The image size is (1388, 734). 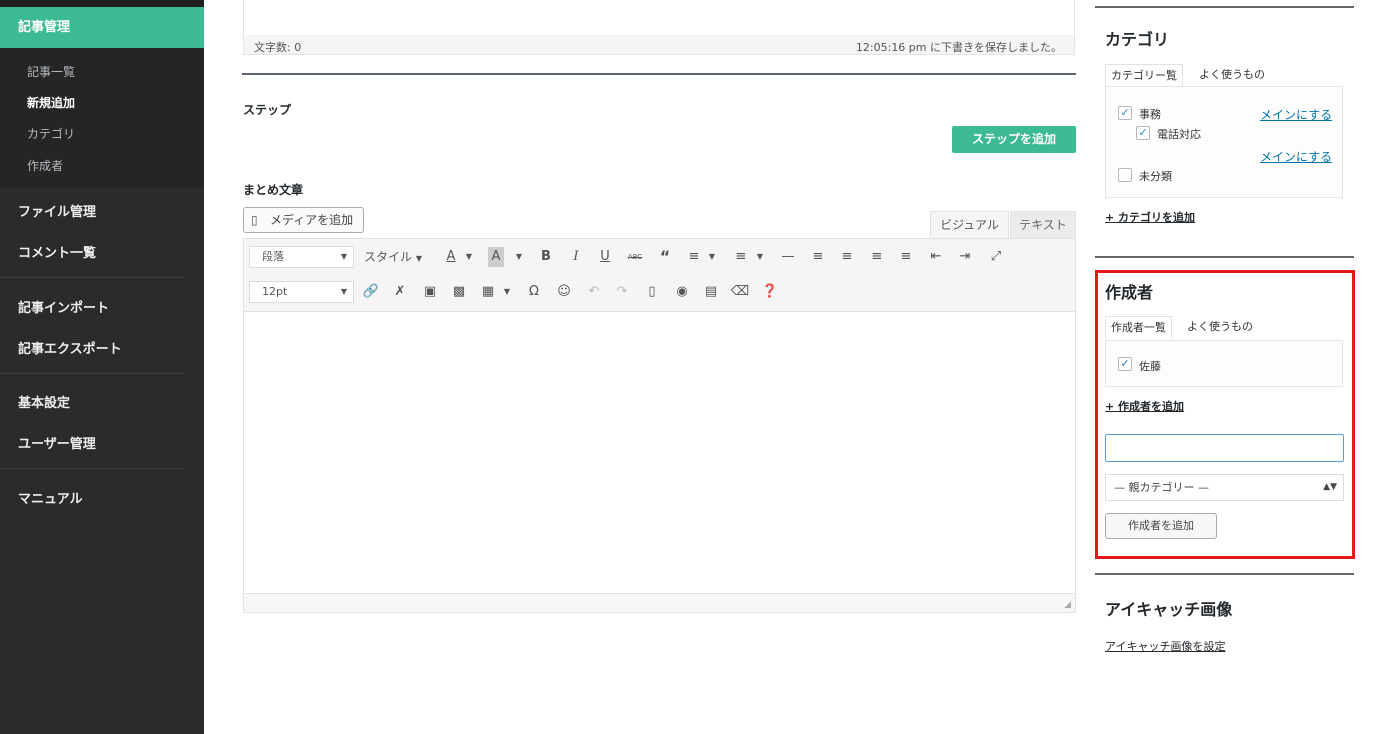 I want to click on sidebar-item-users: ユーザー管理, so click(x=57, y=442).